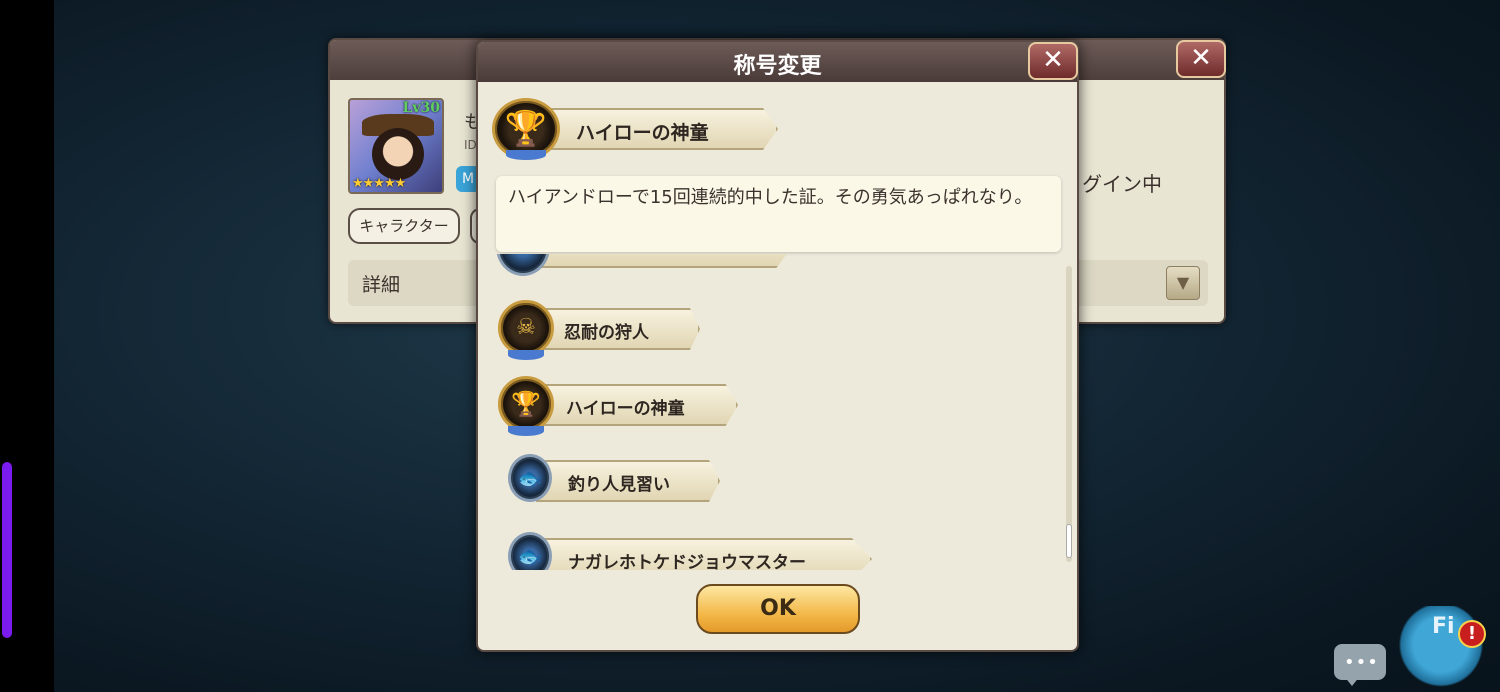 The height and width of the screenshot is (692, 1500). Describe the element at coordinates (1361, 662) in the screenshot. I see `chat-dots: •••` at that location.